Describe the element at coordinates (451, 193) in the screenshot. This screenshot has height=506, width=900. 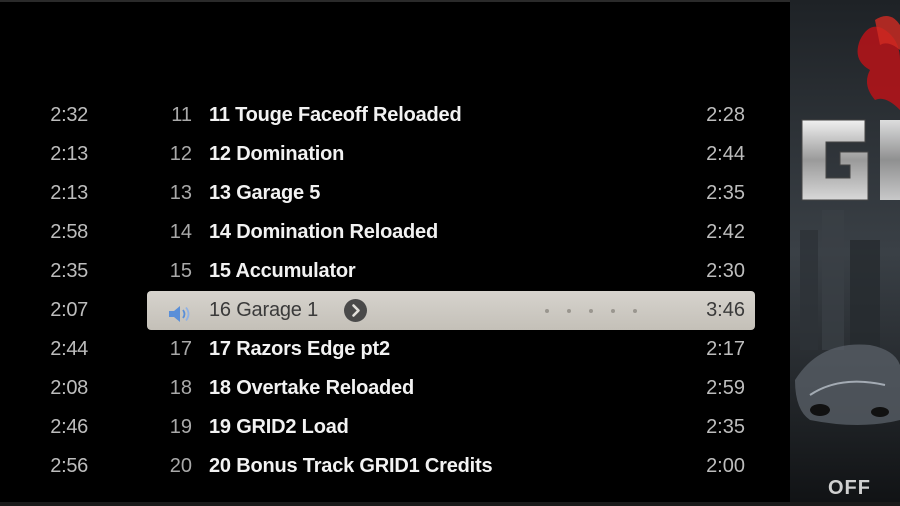
I see `track-row: 13 13 Garage 5 2:35` at that location.